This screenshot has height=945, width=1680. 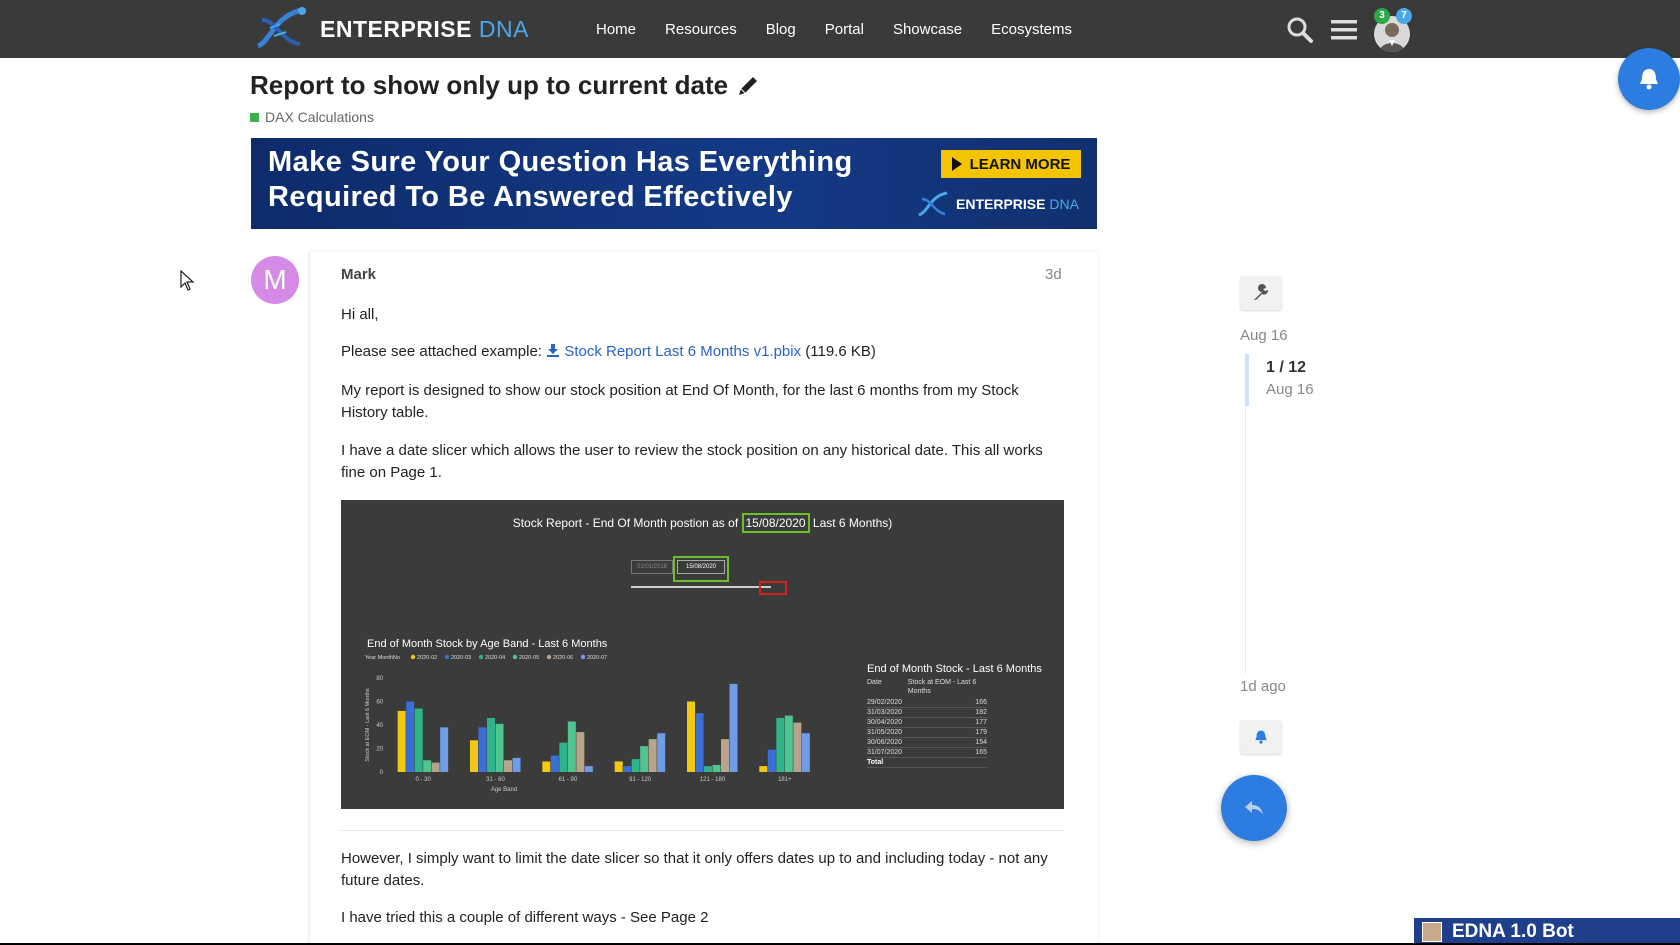 What do you see at coordinates (640, 780) in the screenshot?
I see `x-tick-label: 91 - 120` at bounding box center [640, 780].